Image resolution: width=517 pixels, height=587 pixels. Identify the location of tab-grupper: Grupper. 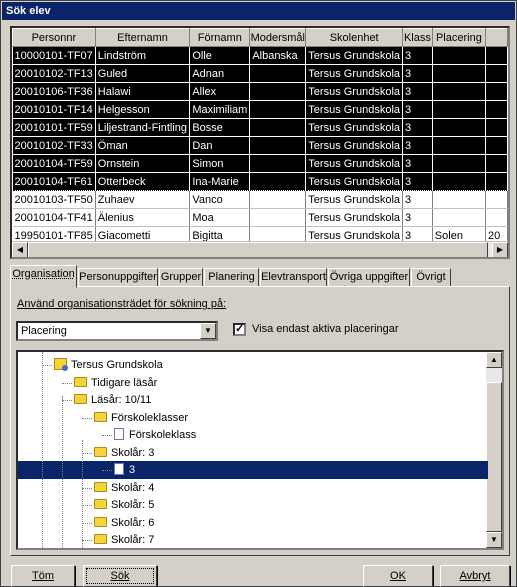
(181, 277).